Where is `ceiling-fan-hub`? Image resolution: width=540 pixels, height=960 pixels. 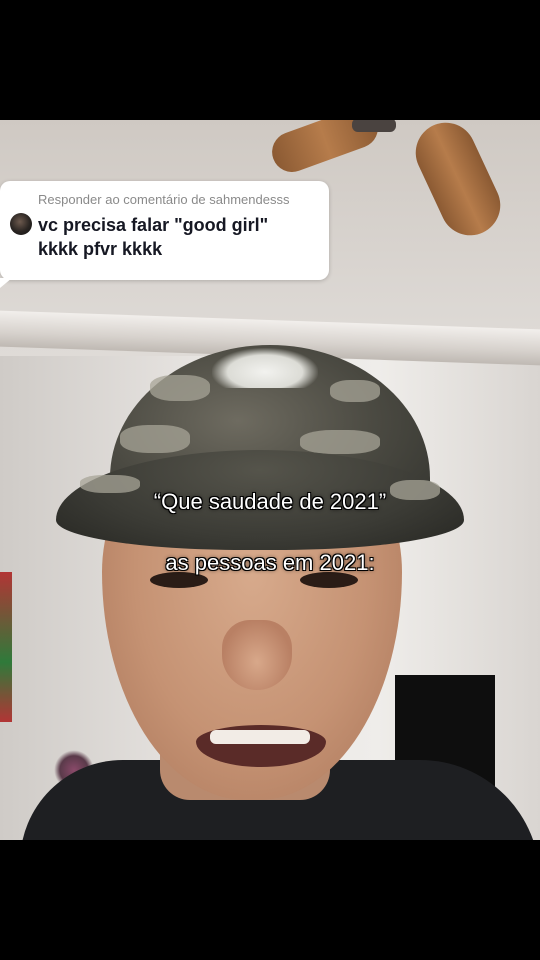
ceiling-fan-hub is located at coordinates (374, 126).